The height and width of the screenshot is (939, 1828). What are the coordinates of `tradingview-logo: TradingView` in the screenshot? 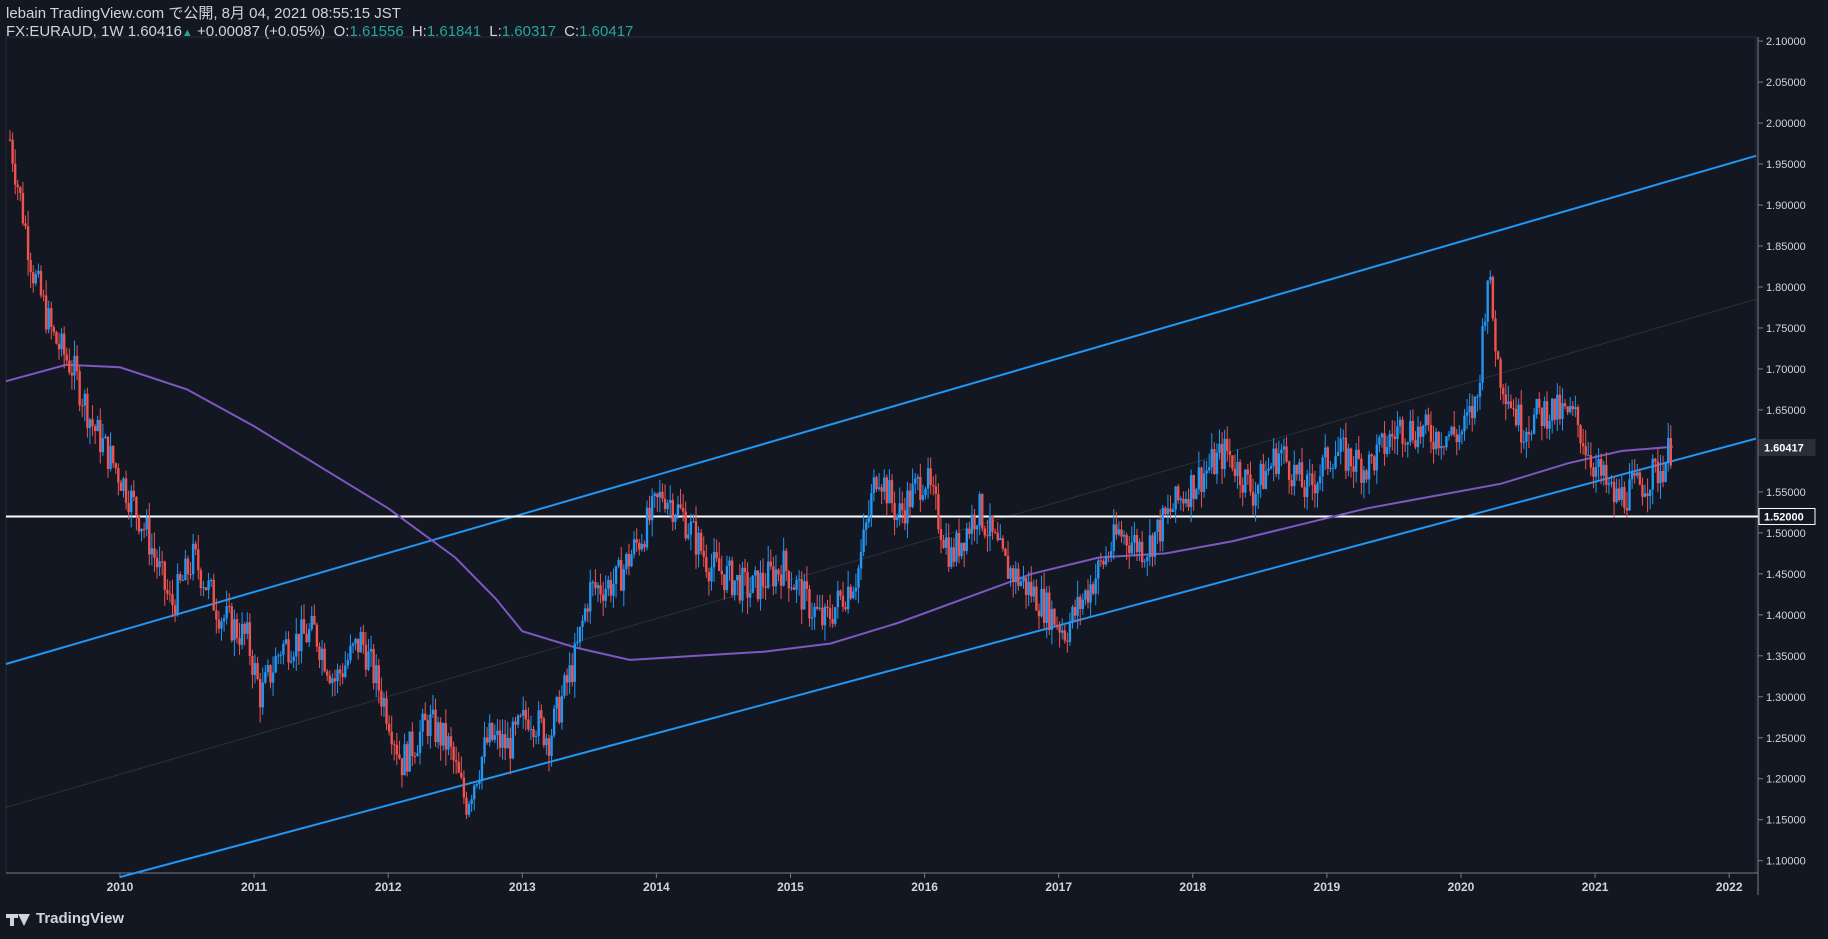 It's located at (65, 918).